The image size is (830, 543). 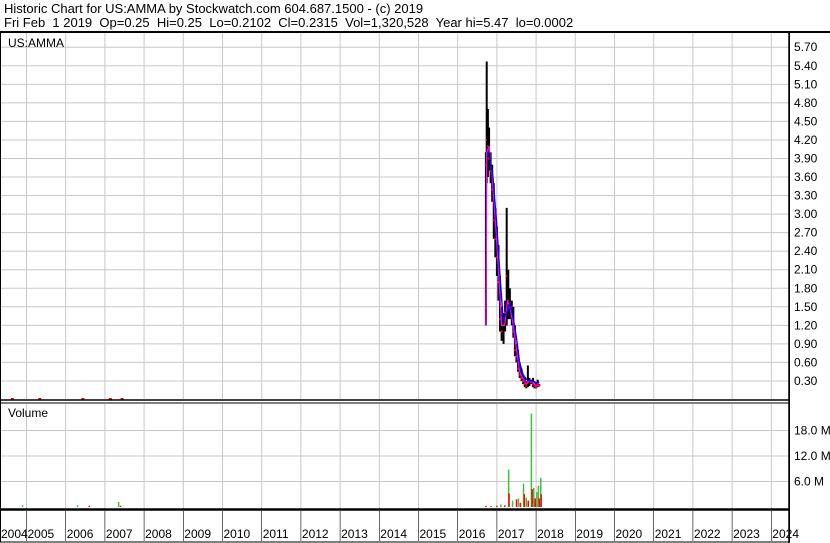 I want to click on year-tick-label: 2019, so click(x=589, y=534).